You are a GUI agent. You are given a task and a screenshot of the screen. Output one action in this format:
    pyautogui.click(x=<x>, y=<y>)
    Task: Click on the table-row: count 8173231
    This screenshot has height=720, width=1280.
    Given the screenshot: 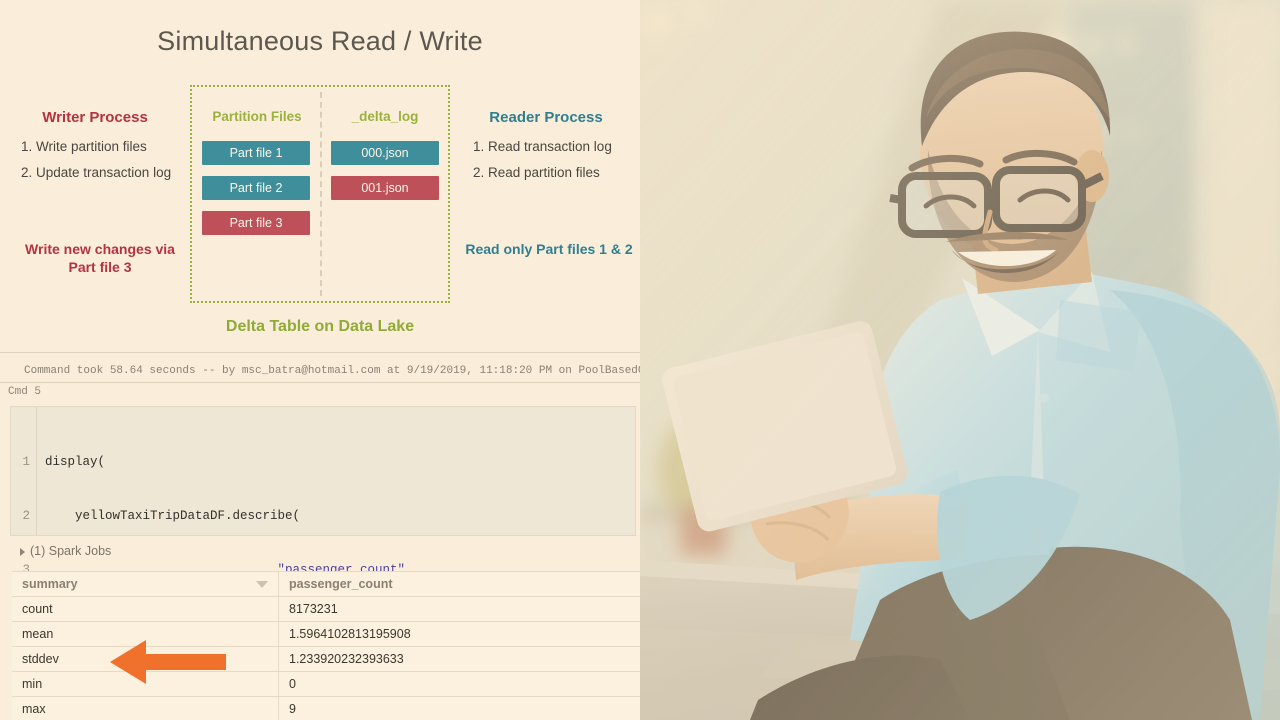 What is the action you would take?
    pyautogui.click(x=326, y=609)
    